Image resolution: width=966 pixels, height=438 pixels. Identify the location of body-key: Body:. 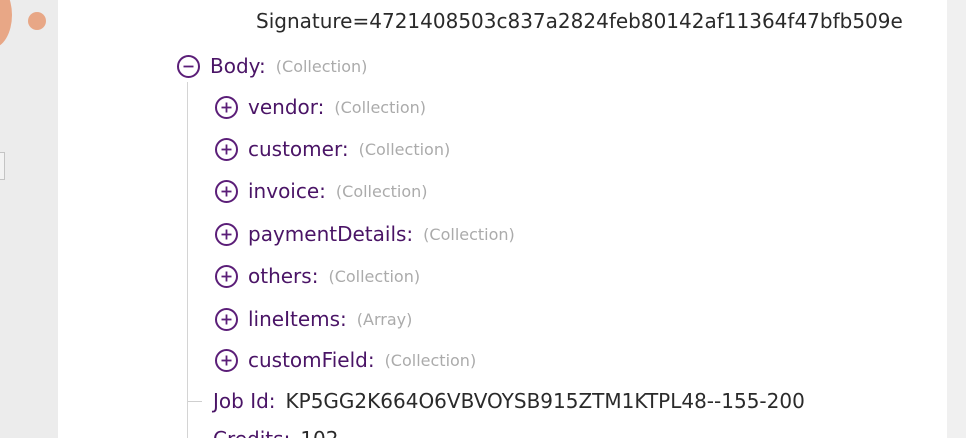
(238, 66).